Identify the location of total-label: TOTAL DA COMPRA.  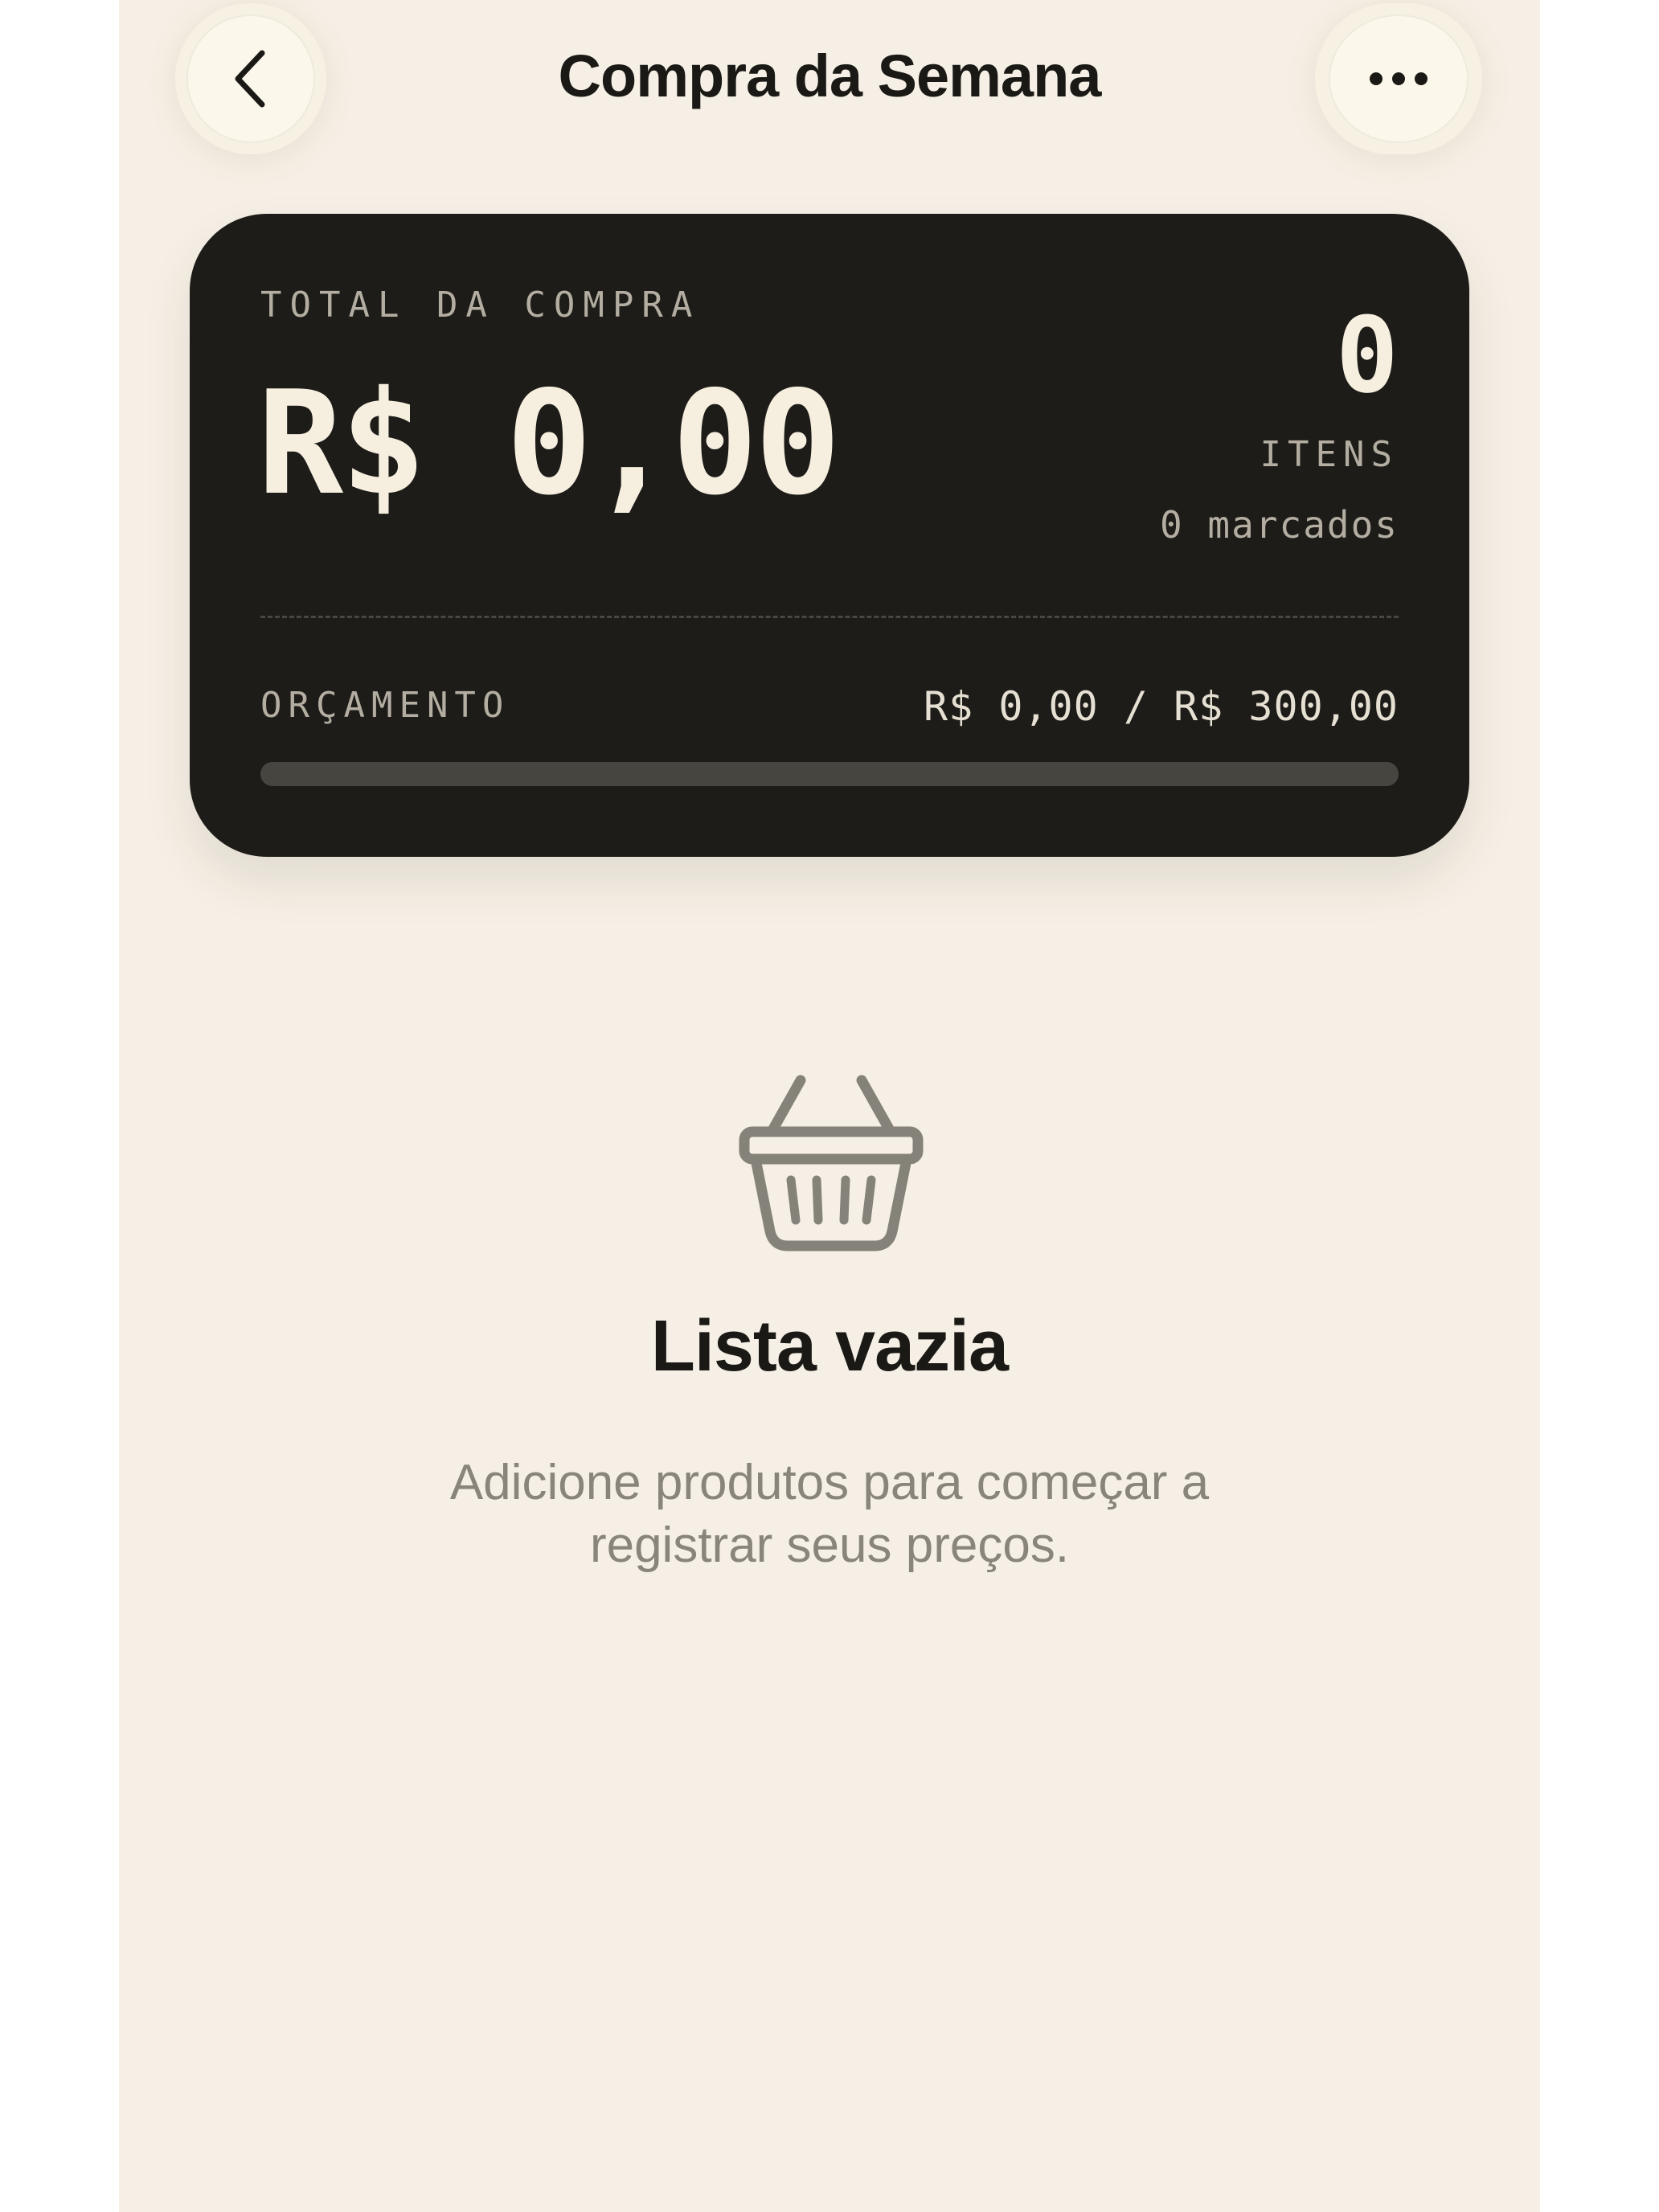
(480, 305).